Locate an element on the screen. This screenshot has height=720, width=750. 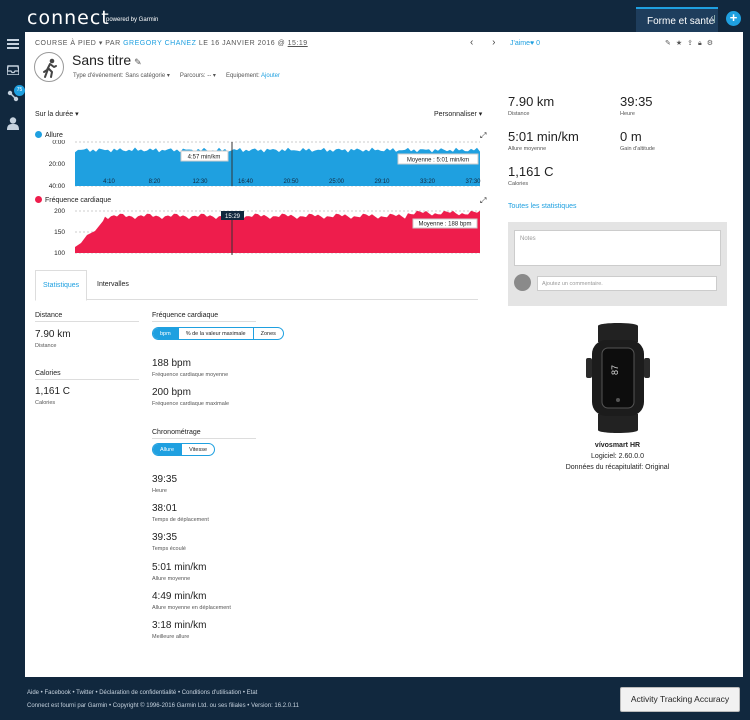
pace-cursor-value: 4:57 min/km is located at coordinates (204, 158).